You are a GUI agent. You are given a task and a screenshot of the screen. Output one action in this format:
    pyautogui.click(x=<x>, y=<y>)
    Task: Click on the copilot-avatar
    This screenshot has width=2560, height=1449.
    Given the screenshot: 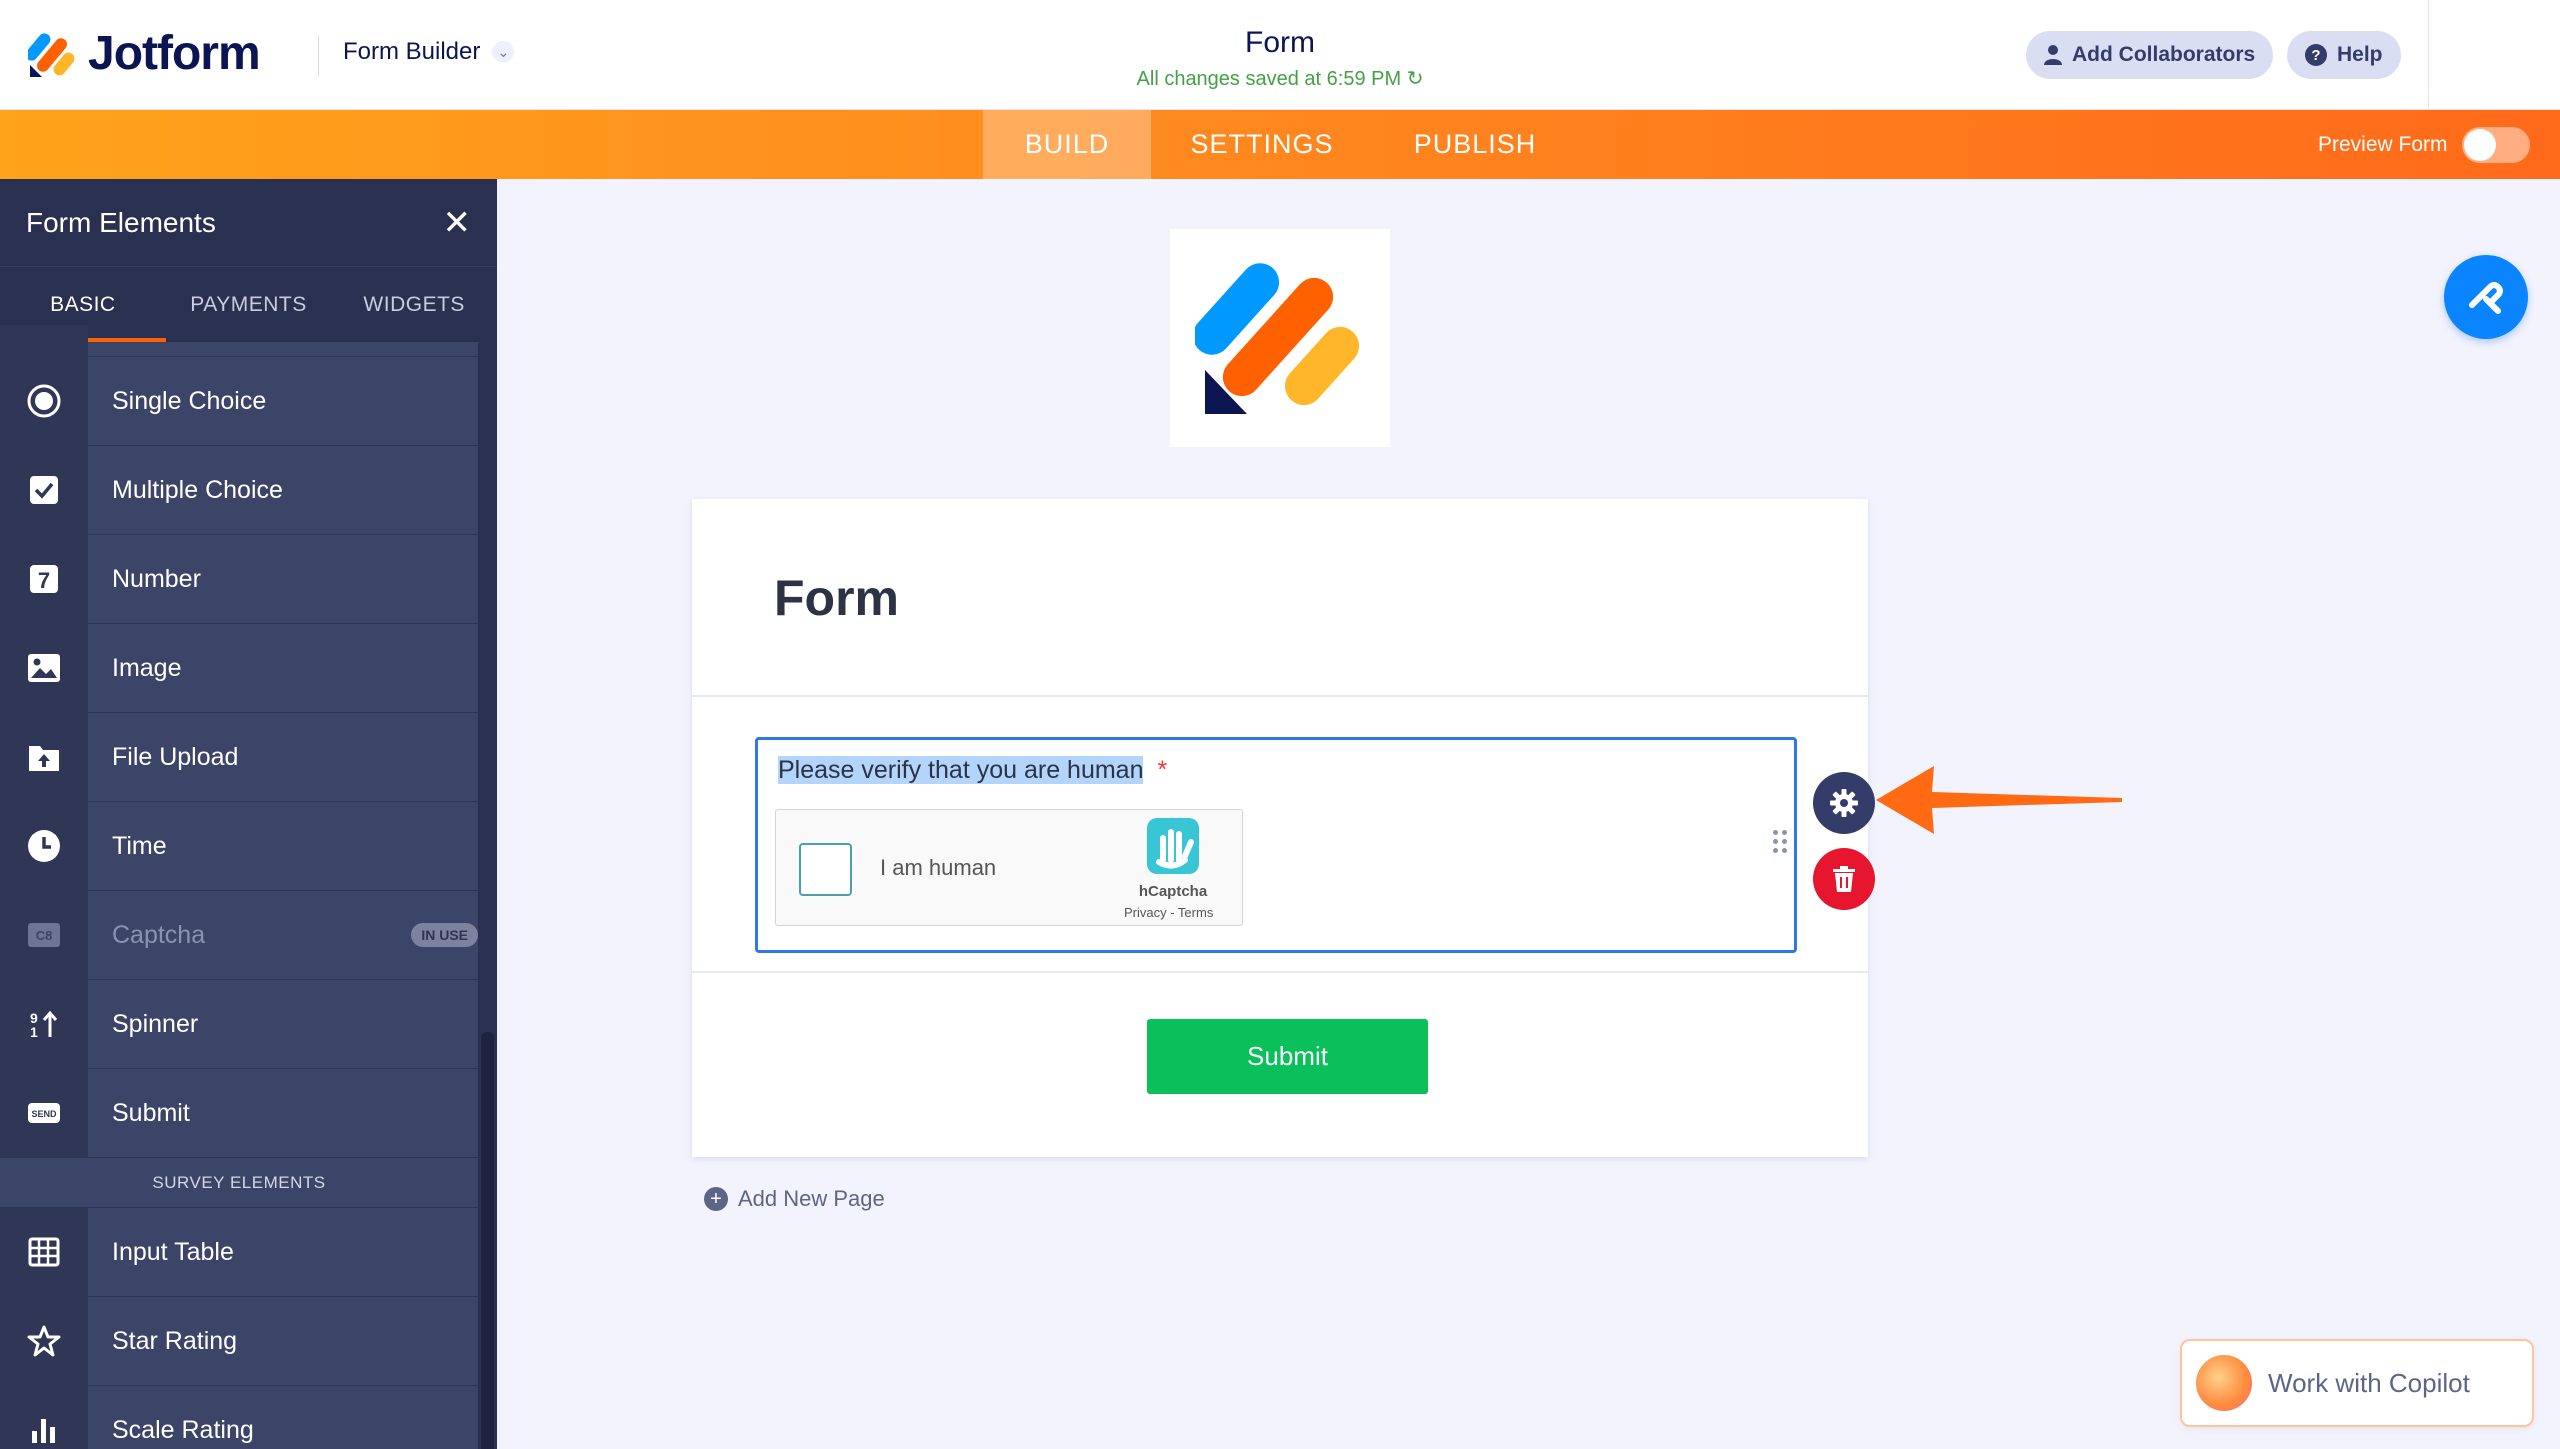 What is the action you would take?
    pyautogui.click(x=2224, y=1383)
    